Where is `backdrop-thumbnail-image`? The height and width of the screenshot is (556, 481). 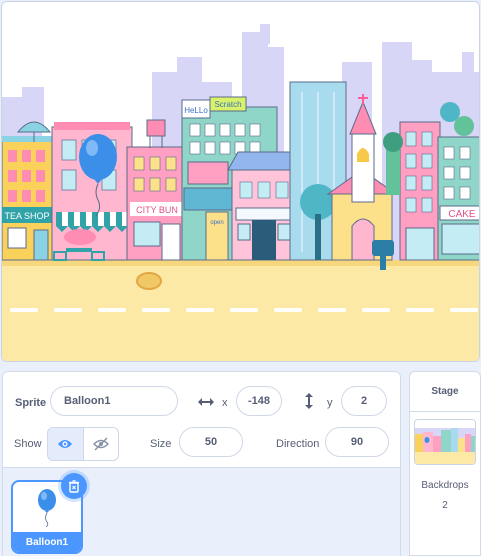
backdrop-thumbnail-image is located at coordinates (445, 442).